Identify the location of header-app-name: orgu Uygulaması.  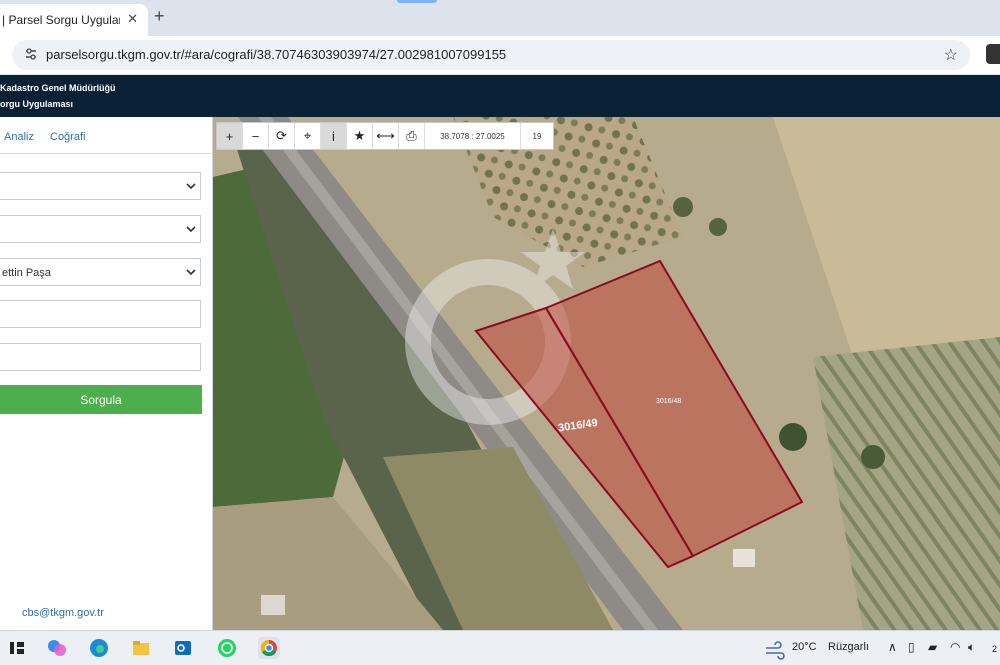
(37, 104).